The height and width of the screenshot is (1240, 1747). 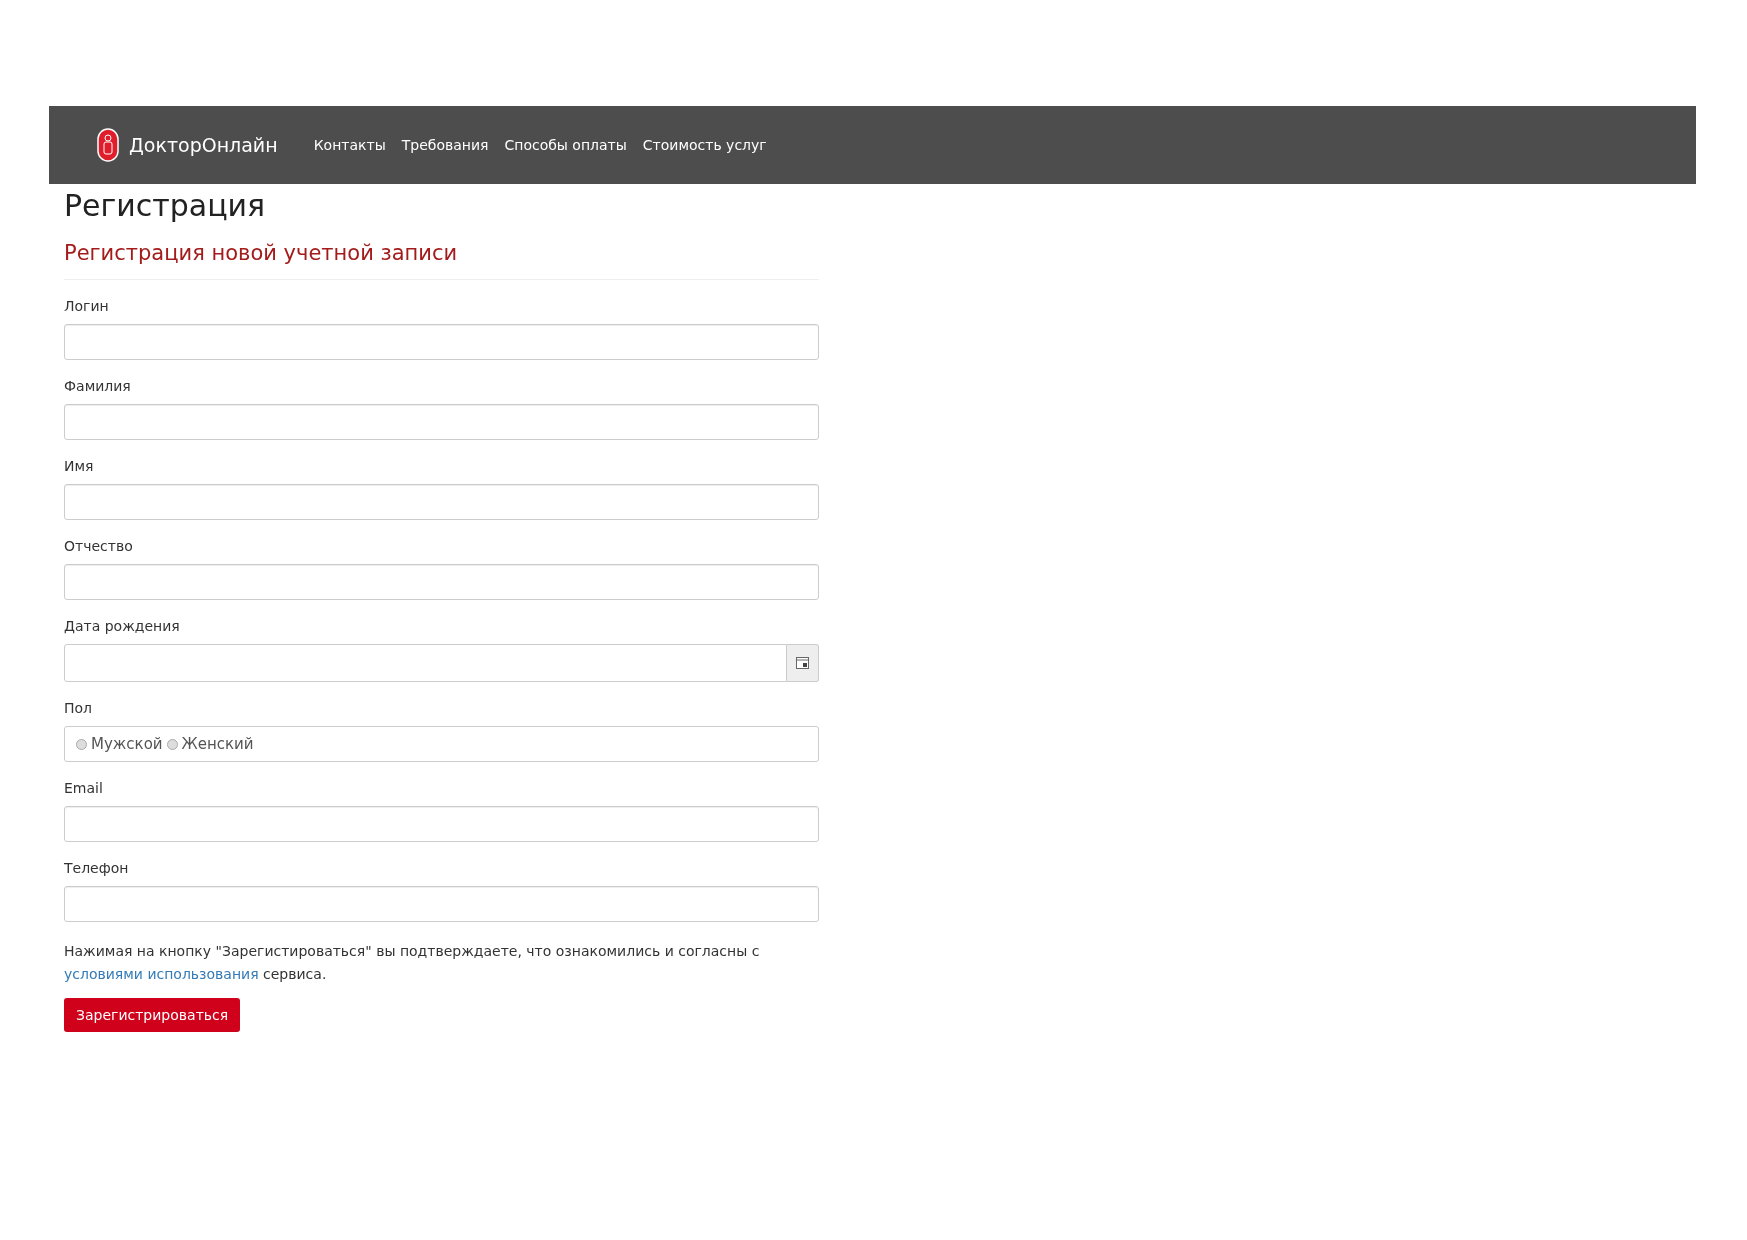 I want to click on terms-link: условиями использования, so click(x=161, y=974).